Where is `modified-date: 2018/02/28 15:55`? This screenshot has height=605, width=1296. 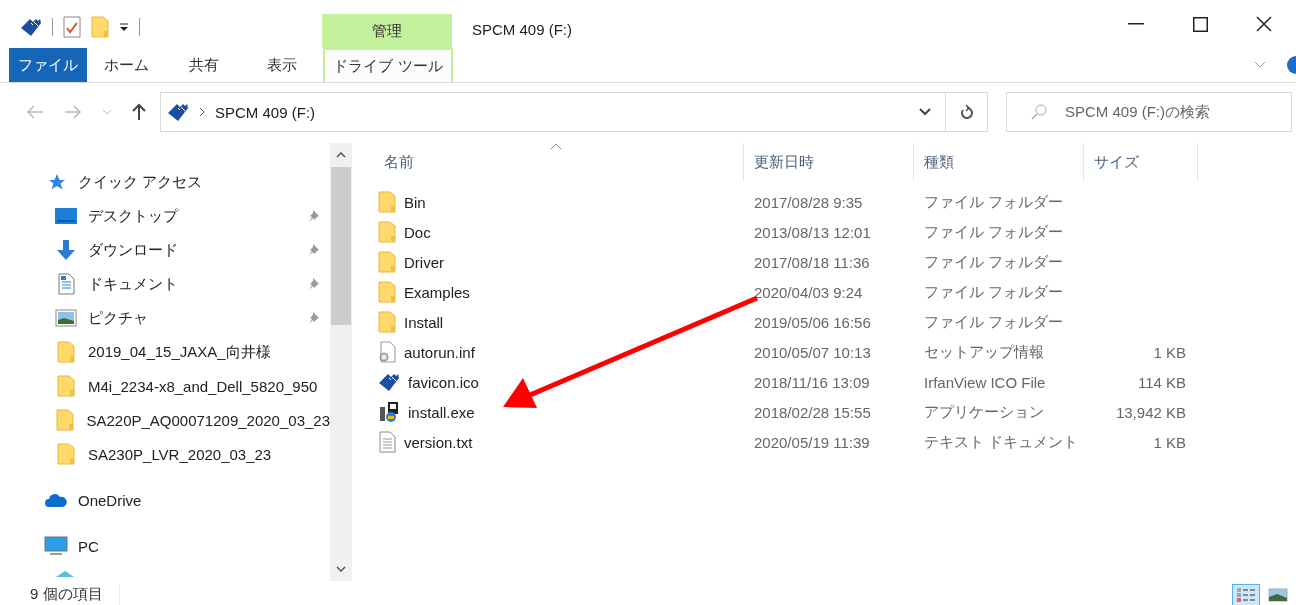
modified-date: 2018/02/28 15:55 is located at coordinates (812, 412).